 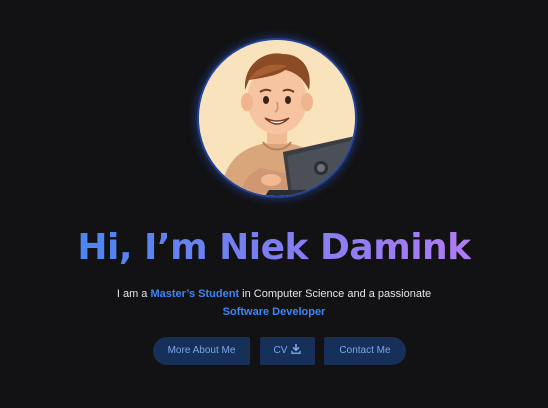 I want to click on avatar-illustration, so click(x=277, y=118).